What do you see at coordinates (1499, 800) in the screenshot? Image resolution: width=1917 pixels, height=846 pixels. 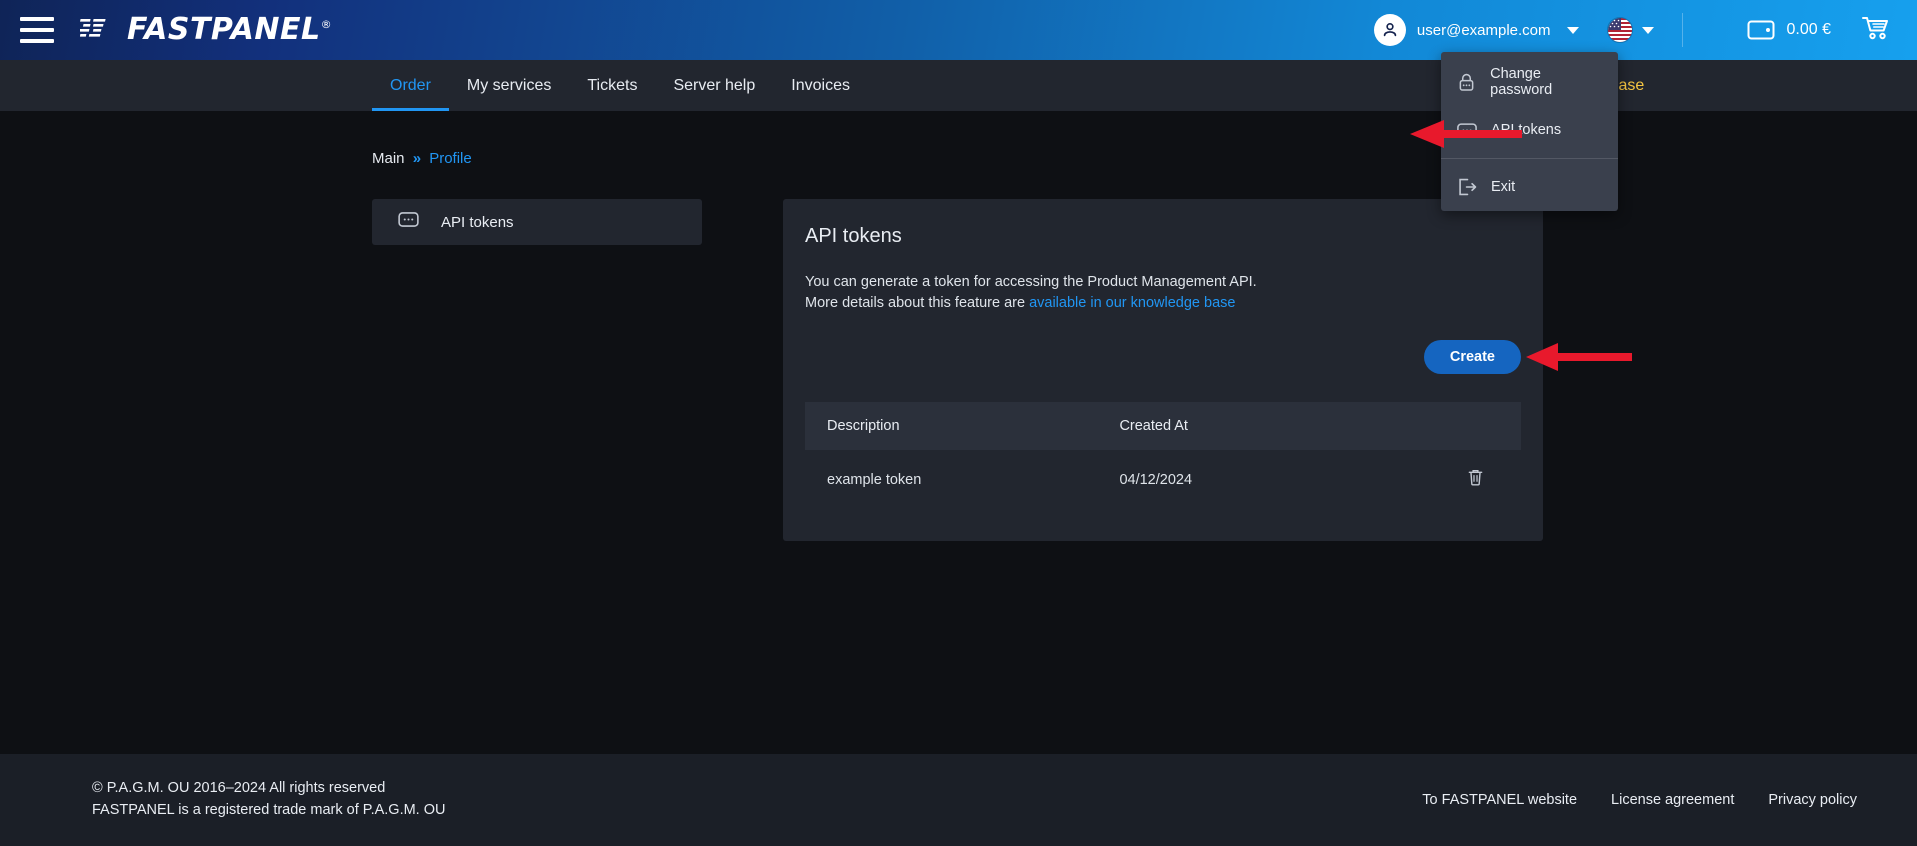 I see `footer-link-website: To FASTPANEL website` at bounding box center [1499, 800].